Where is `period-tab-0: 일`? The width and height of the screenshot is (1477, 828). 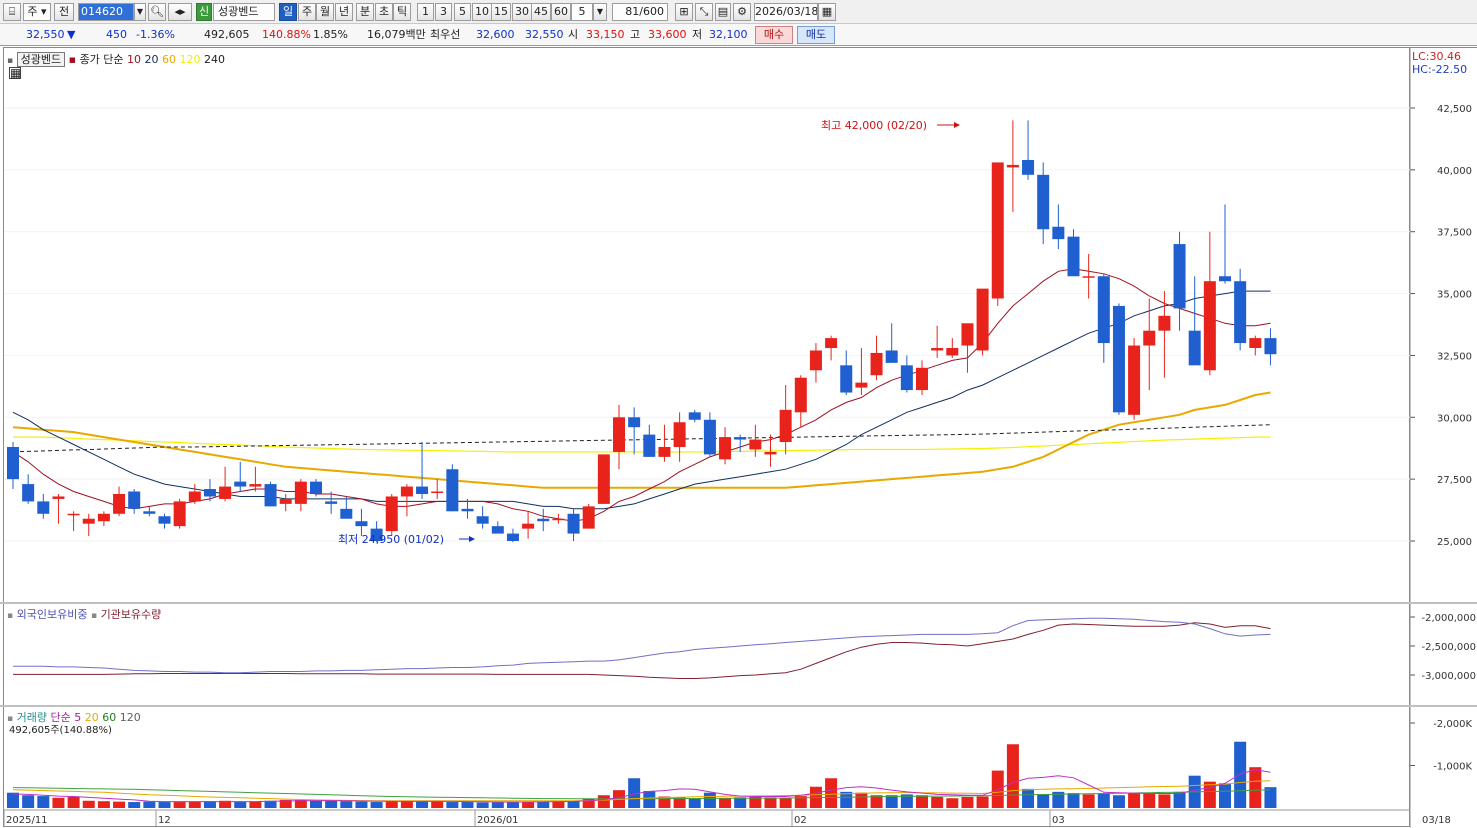 period-tab-0: 일 is located at coordinates (288, 12).